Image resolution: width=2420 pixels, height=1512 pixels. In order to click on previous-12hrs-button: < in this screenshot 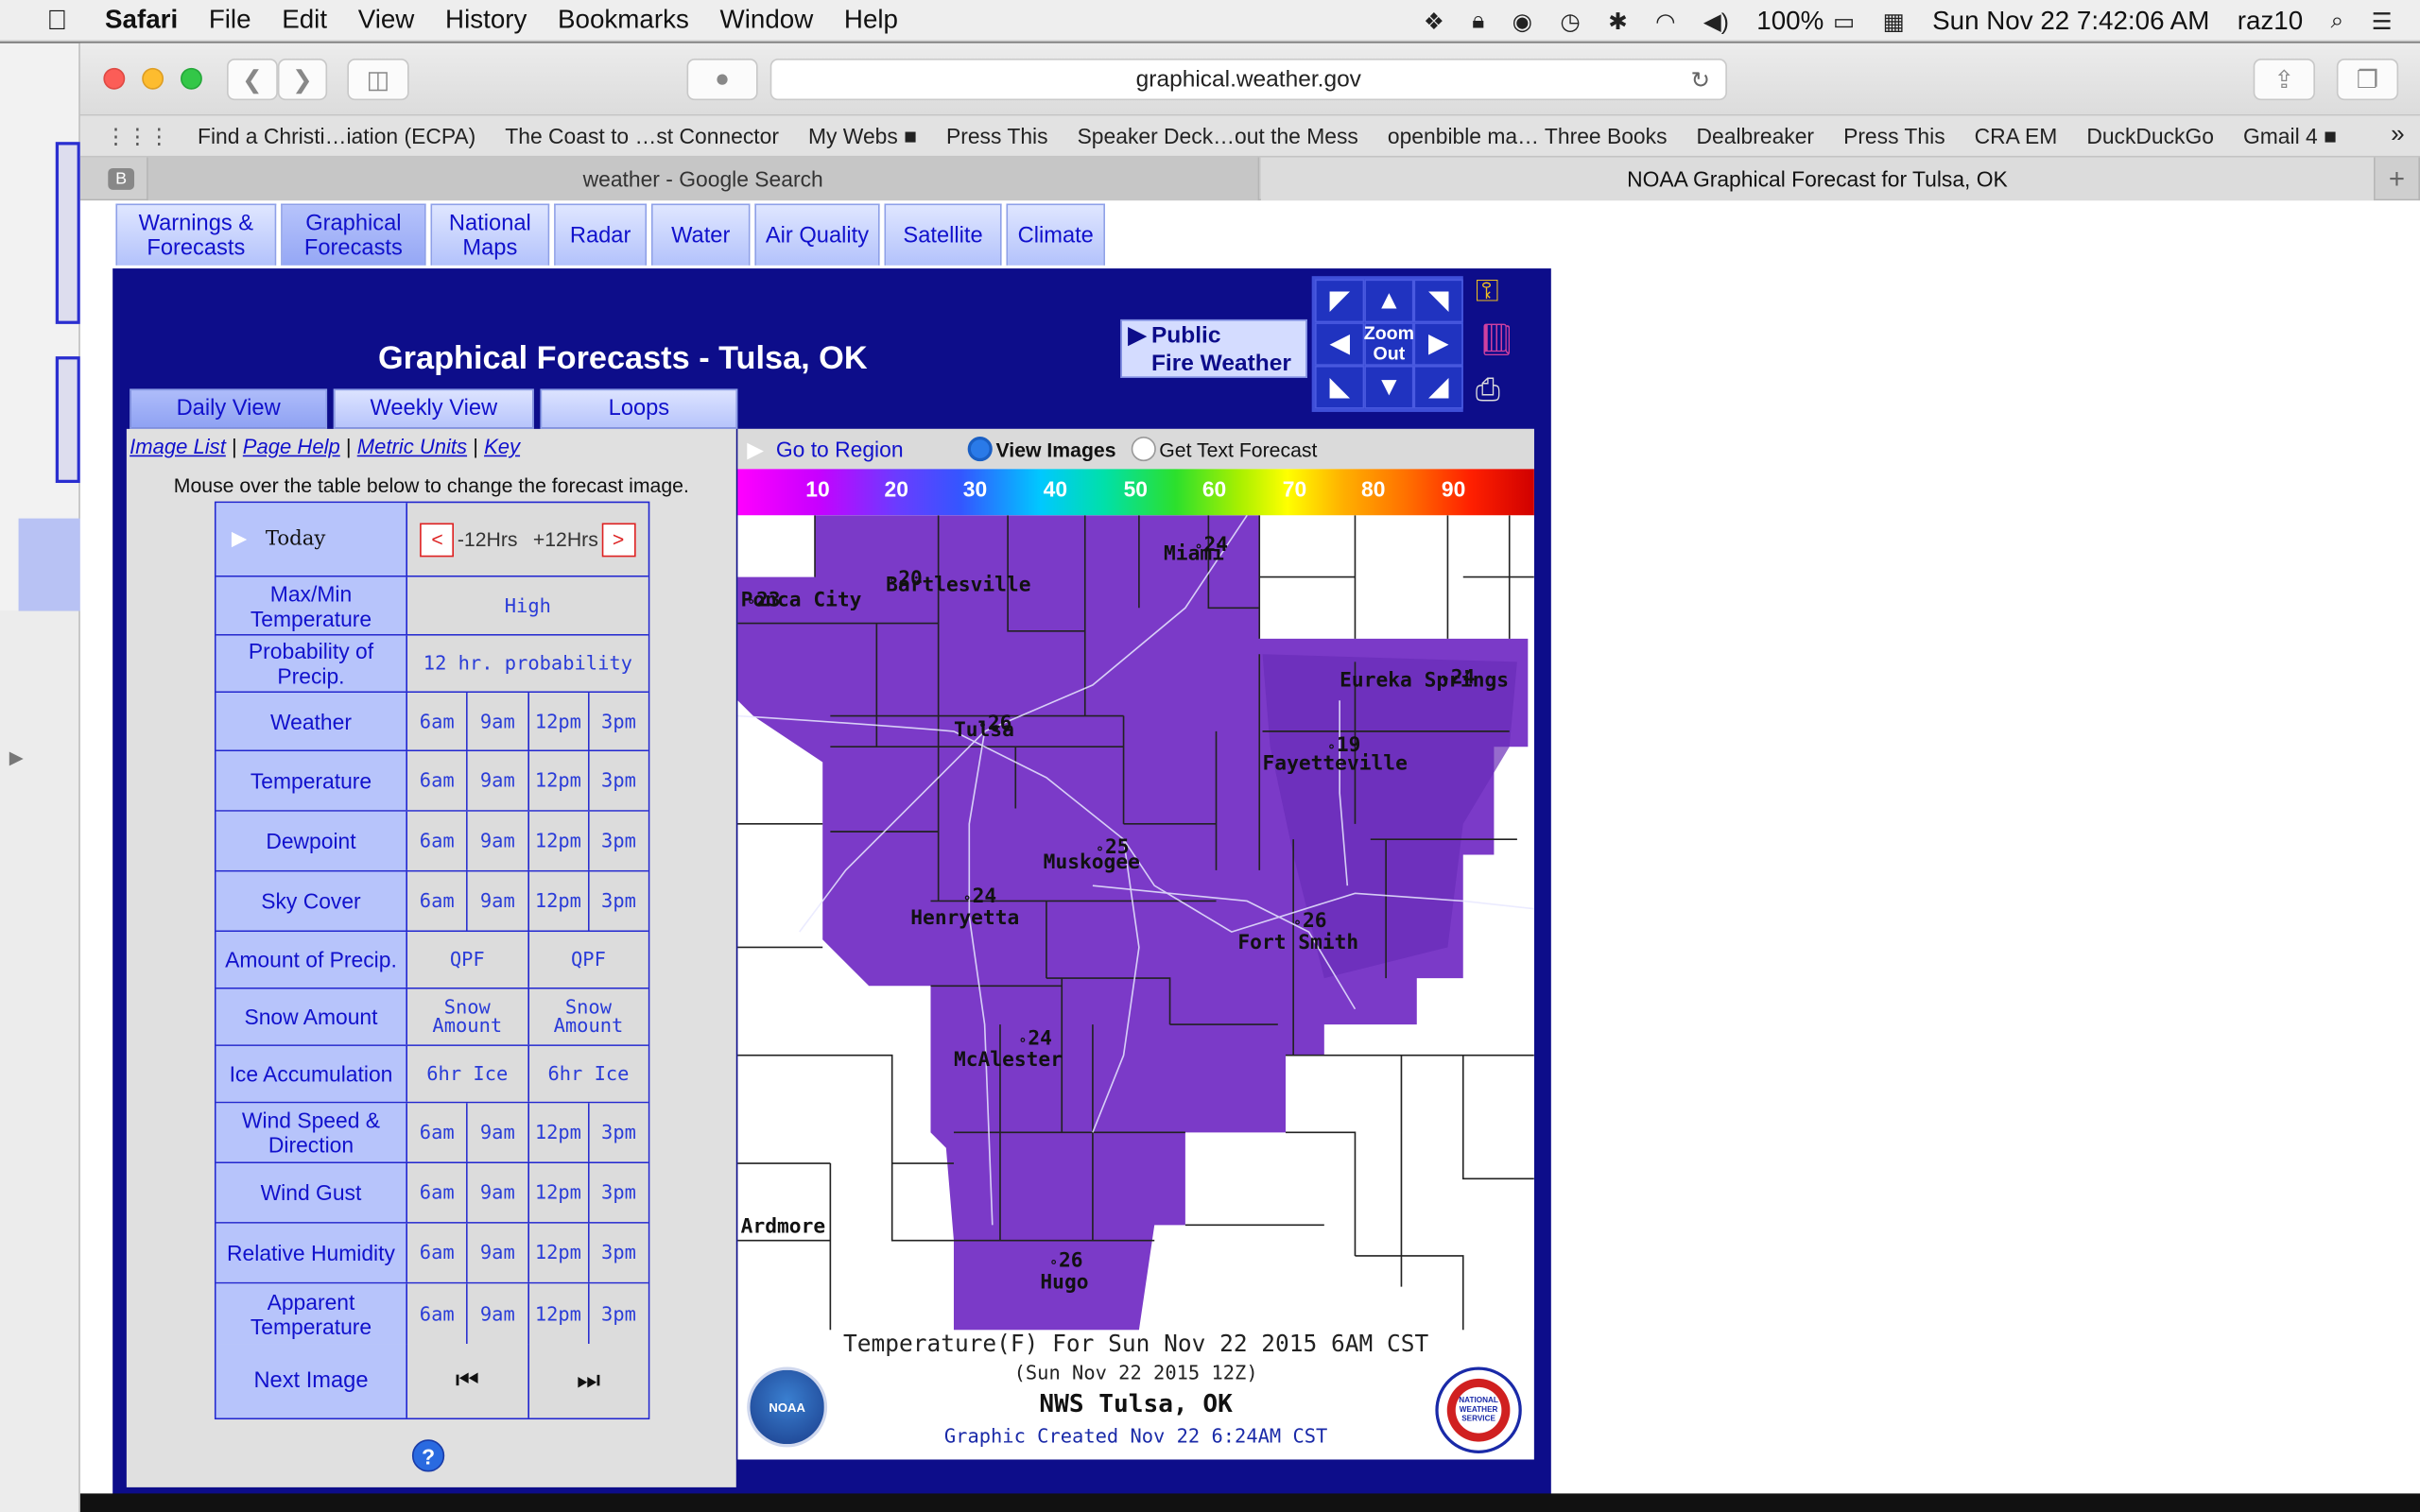, I will do `click(437, 539)`.